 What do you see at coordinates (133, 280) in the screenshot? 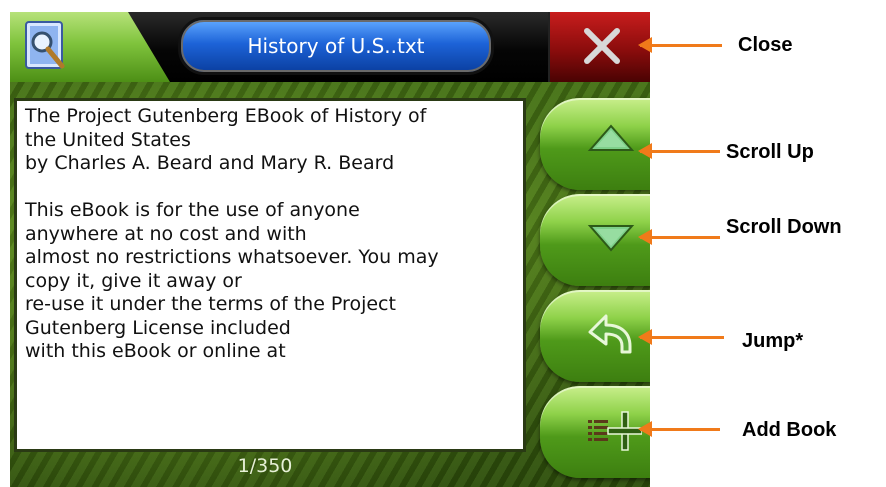
I see `line-8: copy it, give it away or` at bounding box center [133, 280].